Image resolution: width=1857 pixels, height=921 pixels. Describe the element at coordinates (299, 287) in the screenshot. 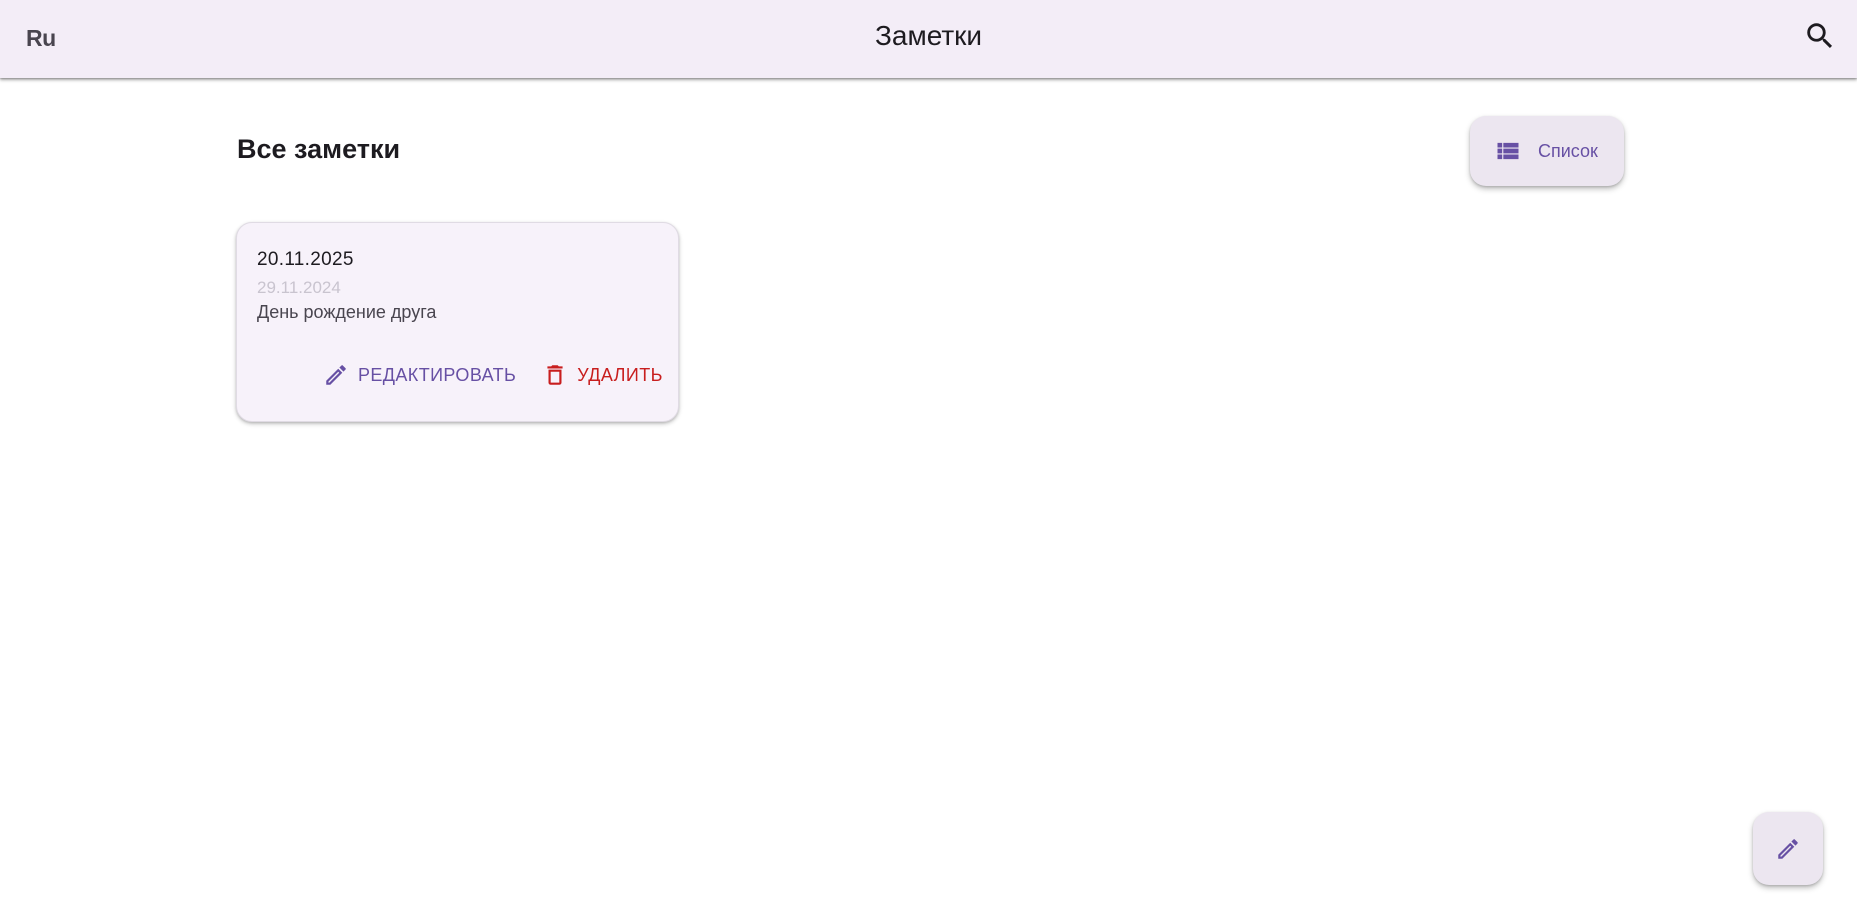

I see `note-created-date: 29.11.2024` at that location.